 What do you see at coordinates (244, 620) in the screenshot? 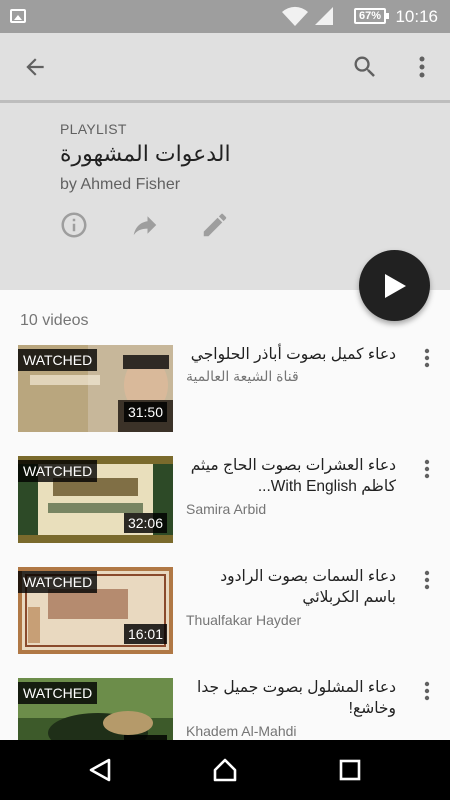
I see `video-channel: Thualfakar Hayder` at bounding box center [244, 620].